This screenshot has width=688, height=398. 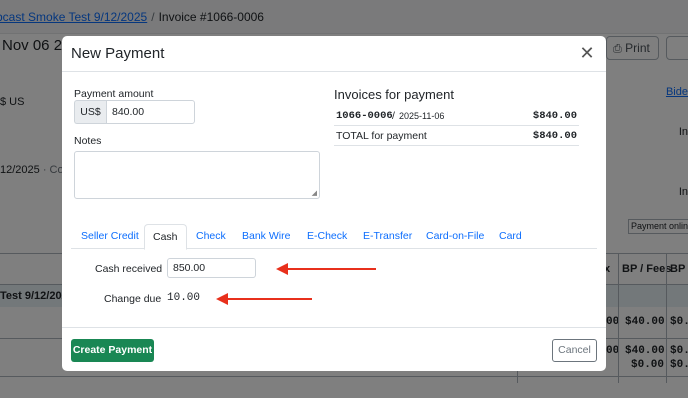 What do you see at coordinates (88, 141) in the screenshot?
I see `notes-label: Notes` at bounding box center [88, 141].